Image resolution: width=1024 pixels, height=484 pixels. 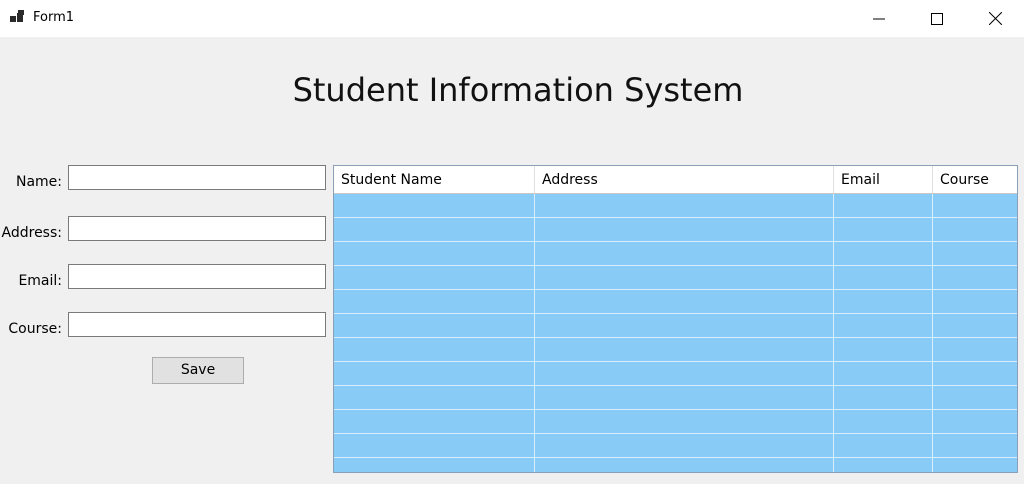 I want to click on maximize-button, so click(x=937, y=18).